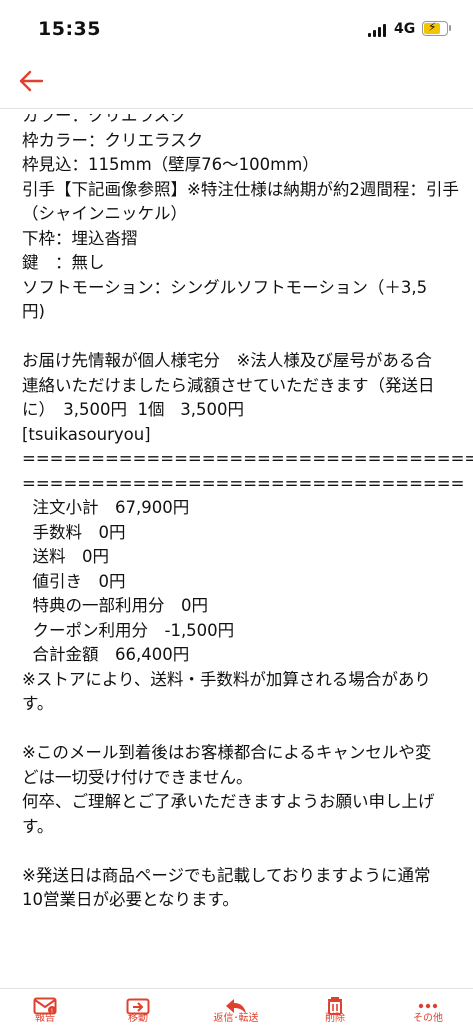 This screenshot has width=473, height=1025. Describe the element at coordinates (228, 801) in the screenshot. I see `mail-body-line: 何卒、ご理解とご了承いただきますようお願い申し上げ` at that location.